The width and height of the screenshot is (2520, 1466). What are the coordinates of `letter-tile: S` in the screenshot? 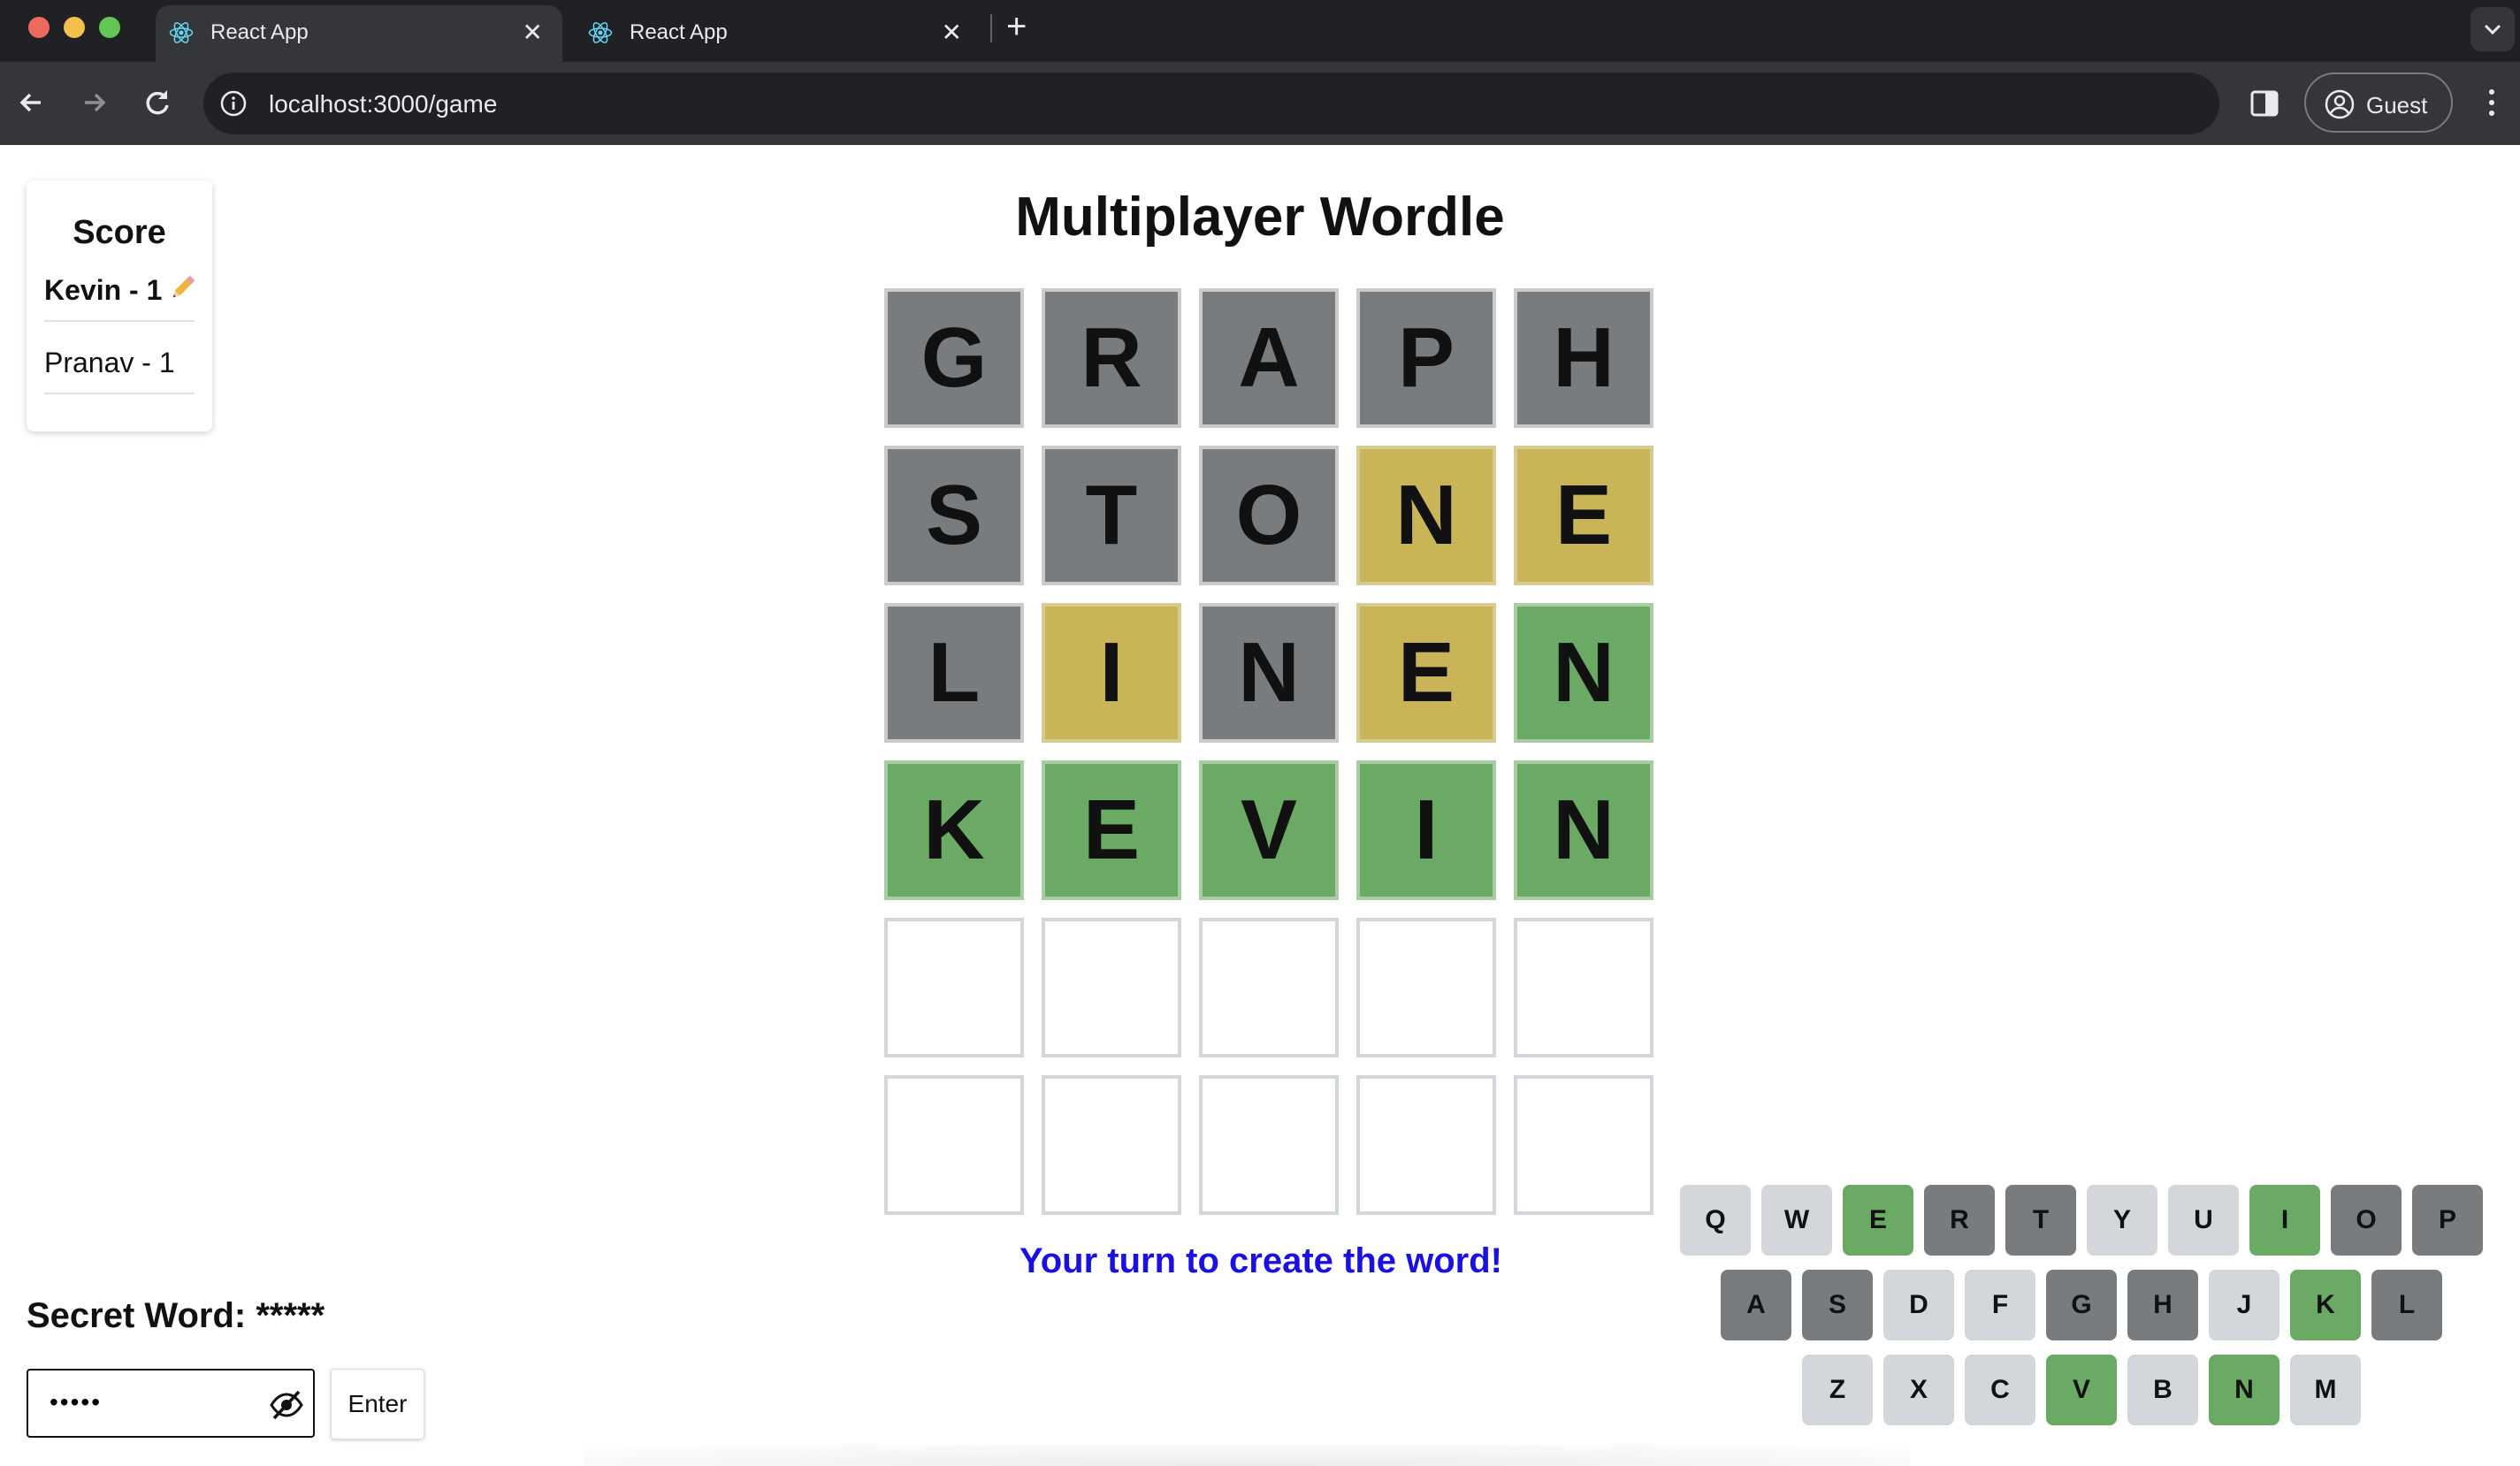 It's located at (954, 515).